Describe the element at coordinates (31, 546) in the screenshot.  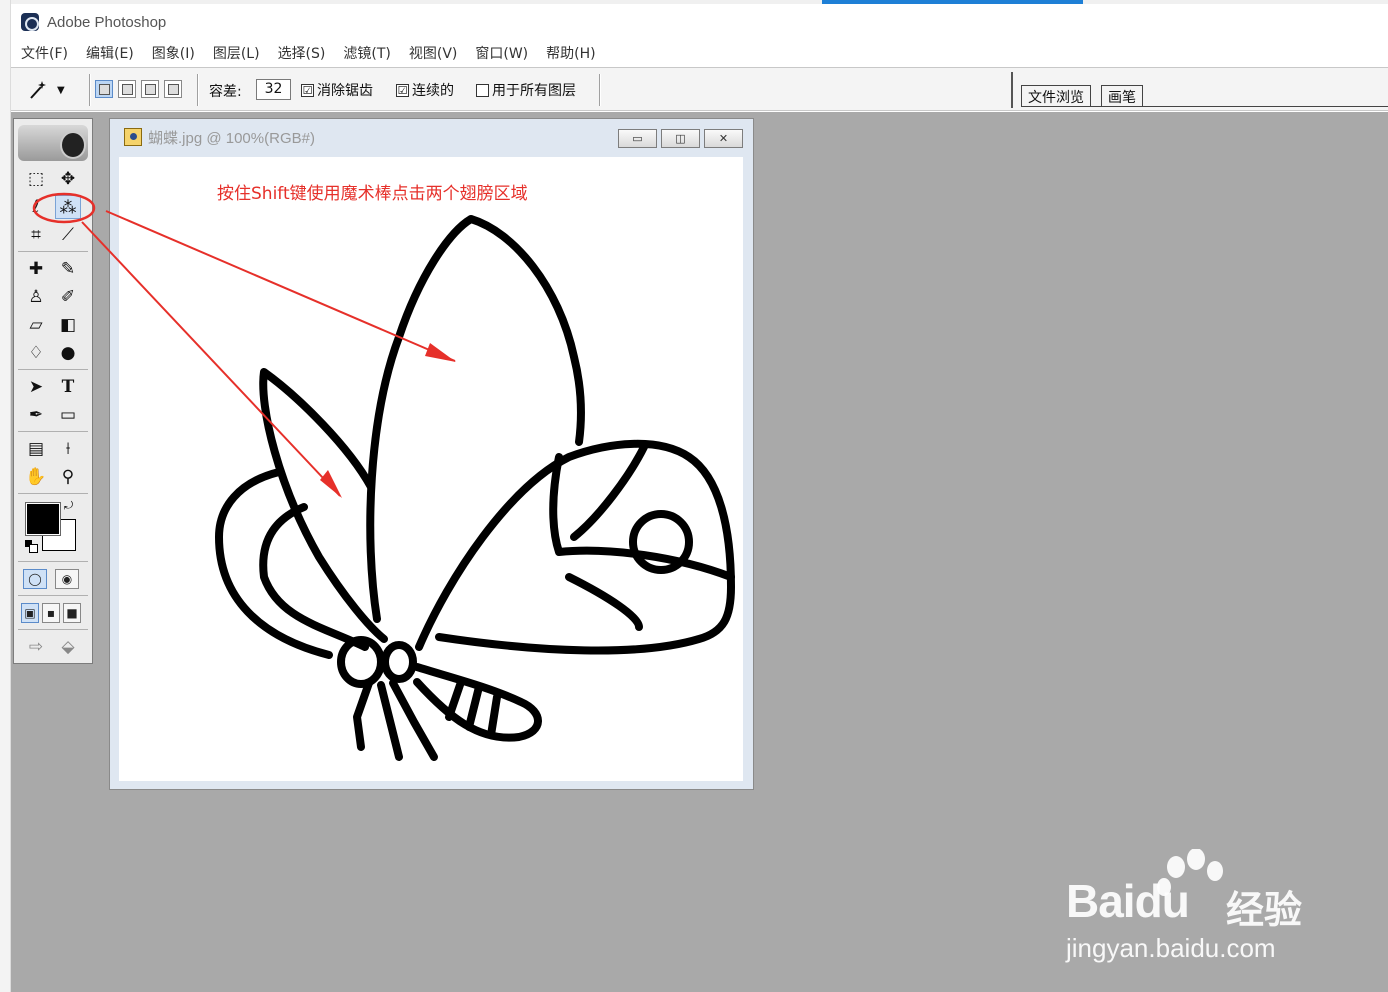
I see `default-colors-icon` at that location.